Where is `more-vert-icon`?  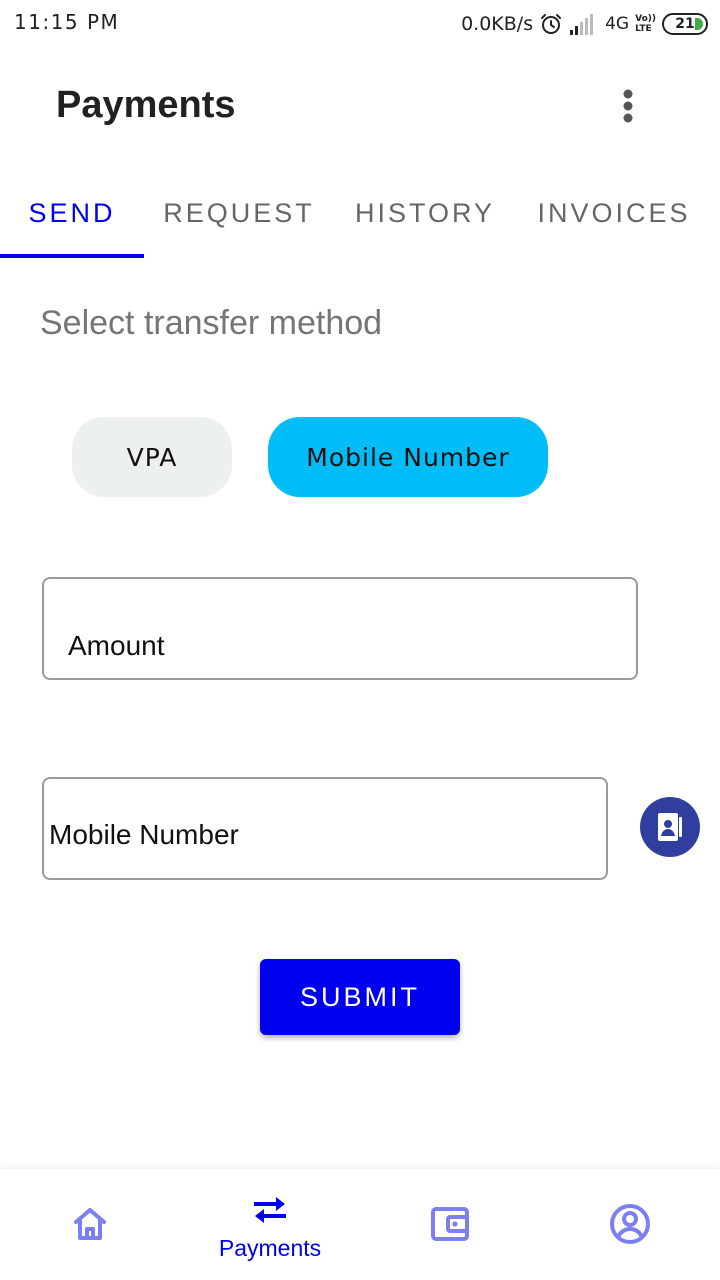
more-vert-icon is located at coordinates (628, 106).